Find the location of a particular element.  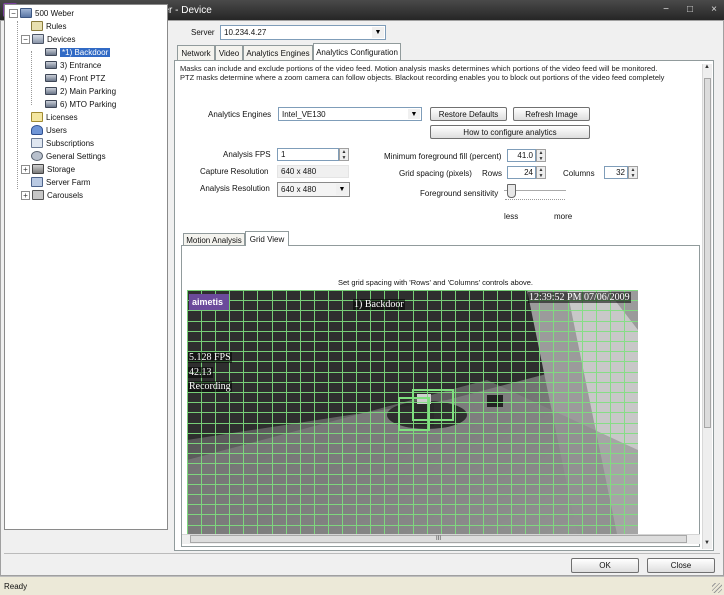

slider-ticks is located at coordinates (535, 201).